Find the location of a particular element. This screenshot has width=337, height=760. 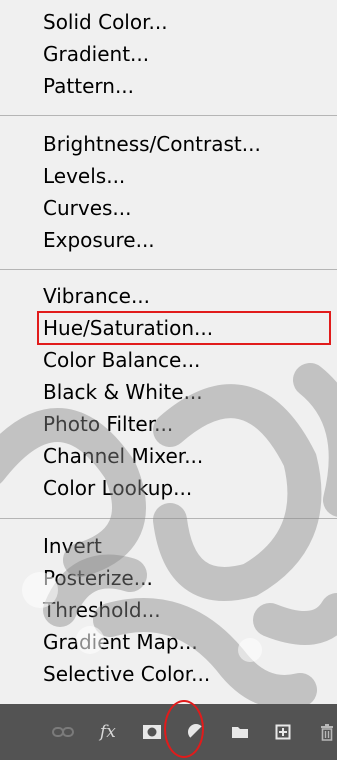

new-adjustment-layer-button is located at coordinates (196, 732).